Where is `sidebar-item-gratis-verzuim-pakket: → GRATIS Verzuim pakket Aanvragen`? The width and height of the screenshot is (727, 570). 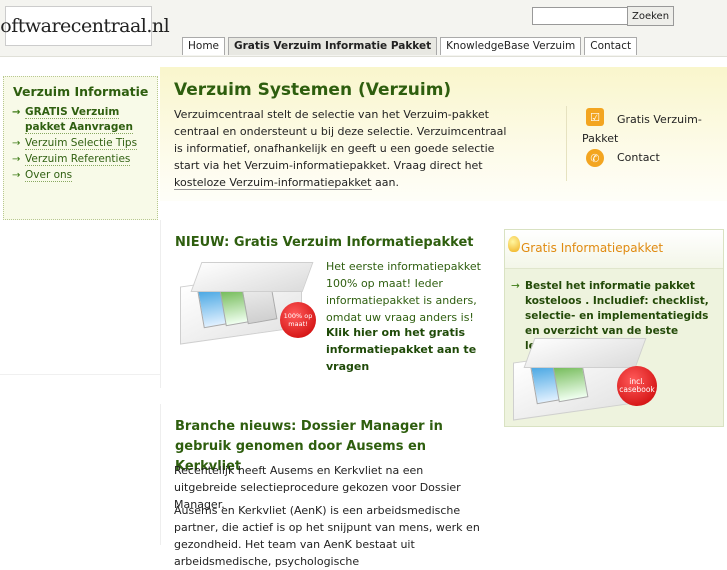 sidebar-item-gratis-verzuim-pakket: → GRATIS Verzuim pakket Aanvragen is located at coordinates (84, 120).